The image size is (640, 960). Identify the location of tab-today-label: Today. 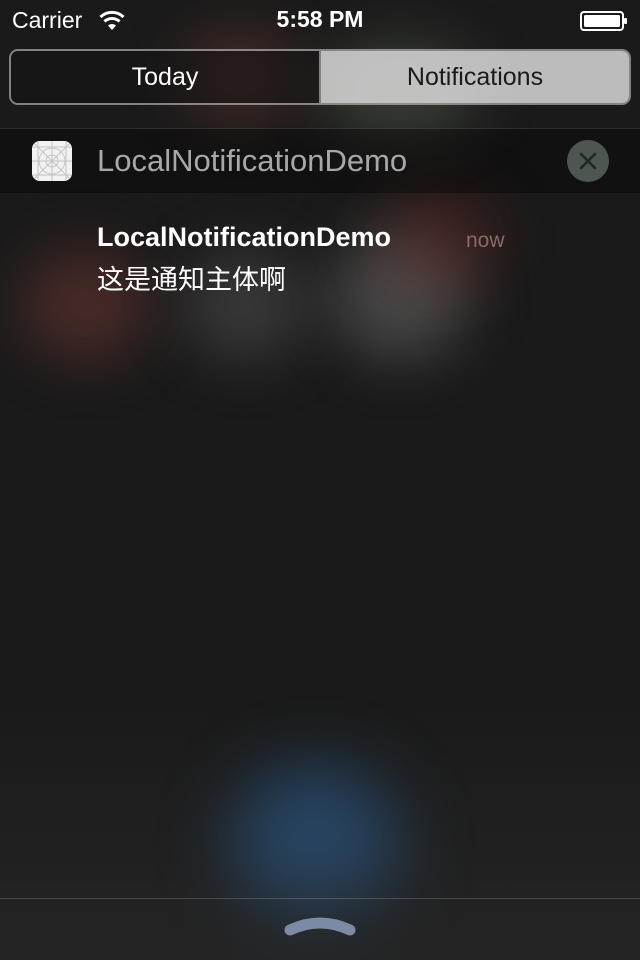
(165, 76).